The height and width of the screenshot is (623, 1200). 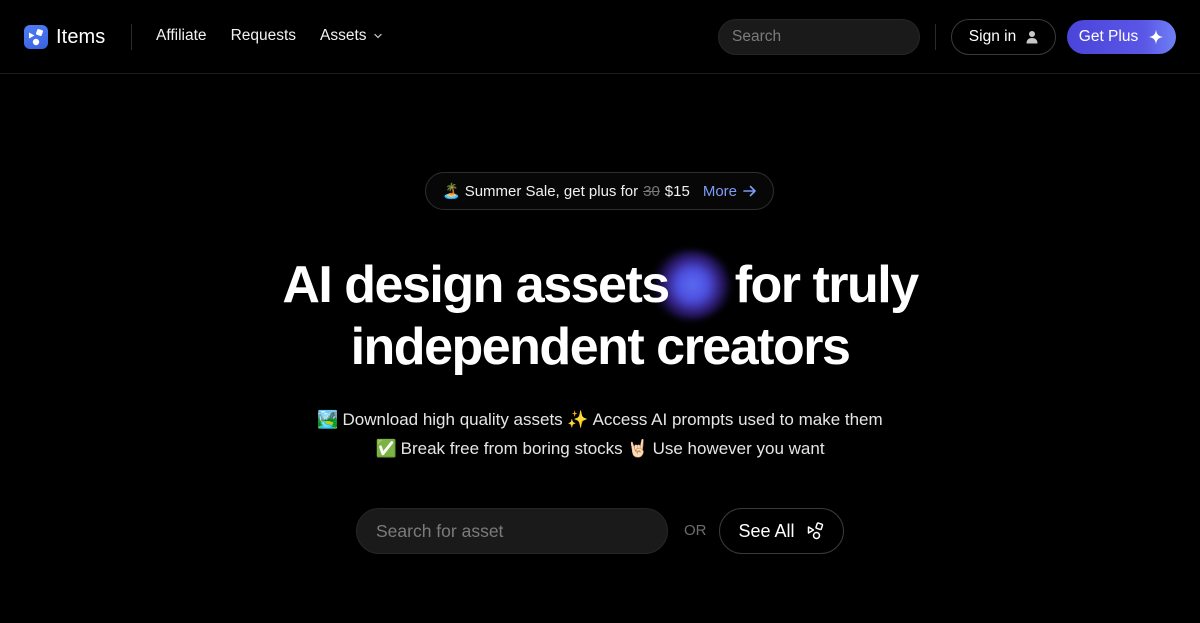 I want to click on get-plus-button: Get Plus, so click(x=1121, y=37).